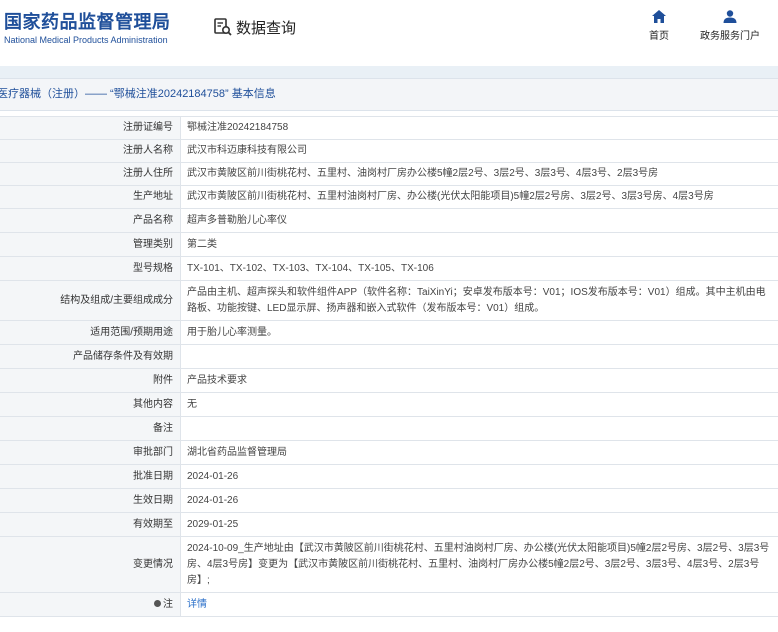 This screenshot has height=632, width=778. What do you see at coordinates (90, 244) in the screenshot?
I see `row-label: 管理类别` at bounding box center [90, 244].